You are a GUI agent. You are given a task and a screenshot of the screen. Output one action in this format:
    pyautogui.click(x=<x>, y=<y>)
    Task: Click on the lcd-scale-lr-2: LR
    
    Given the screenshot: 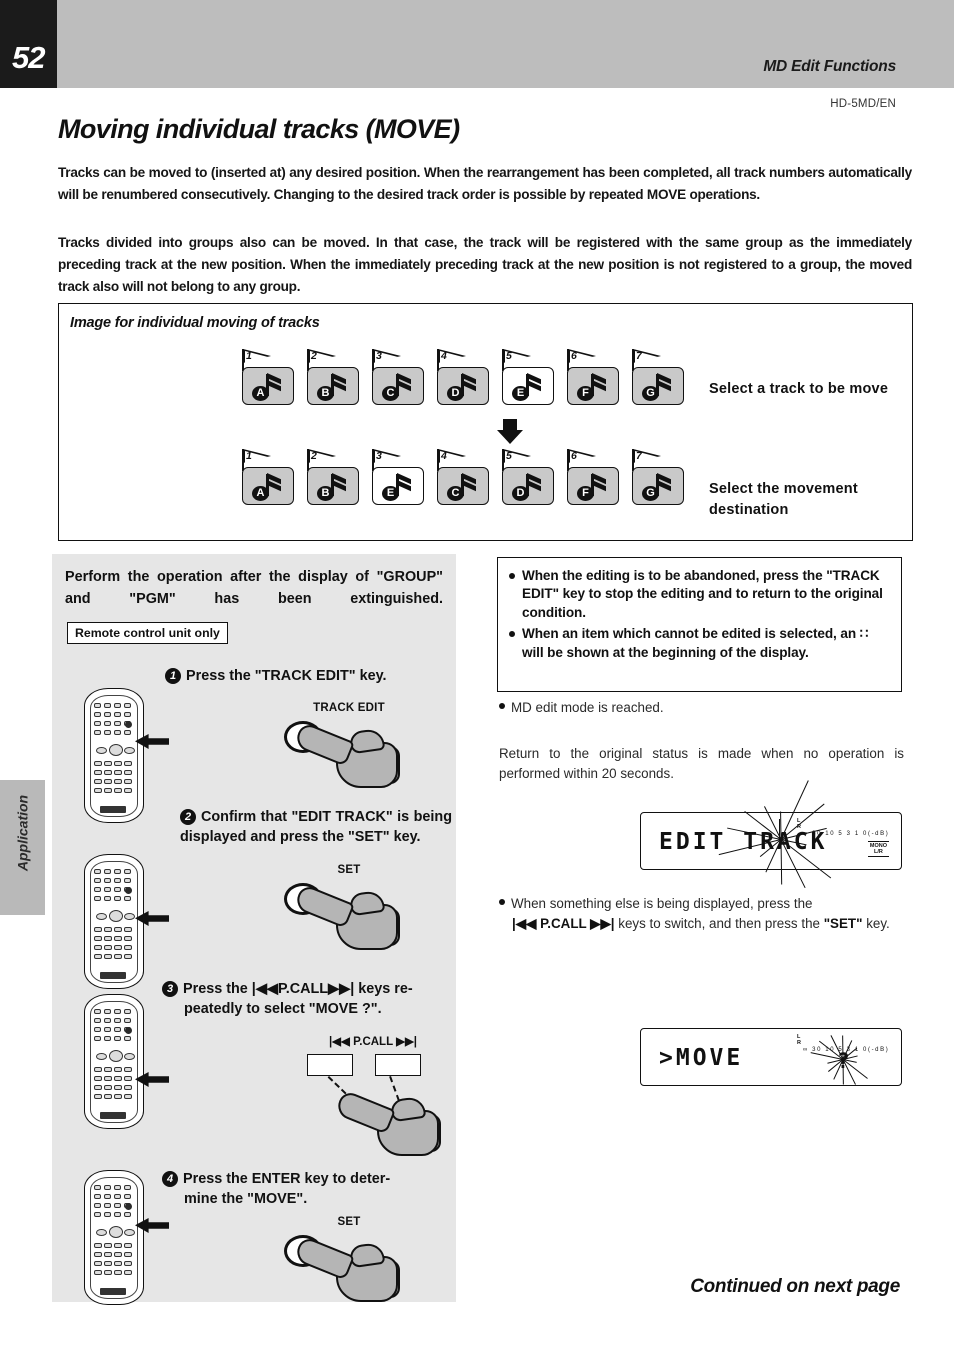 What is the action you would take?
    pyautogui.click(x=799, y=1040)
    